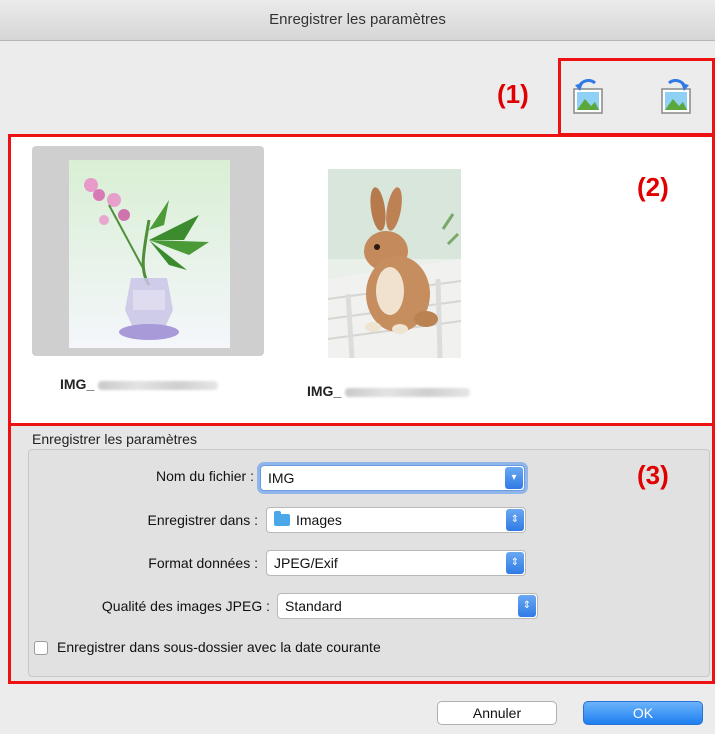 This screenshot has width=715, height=734. I want to click on save-in-select: Images ⇕, so click(396, 520).